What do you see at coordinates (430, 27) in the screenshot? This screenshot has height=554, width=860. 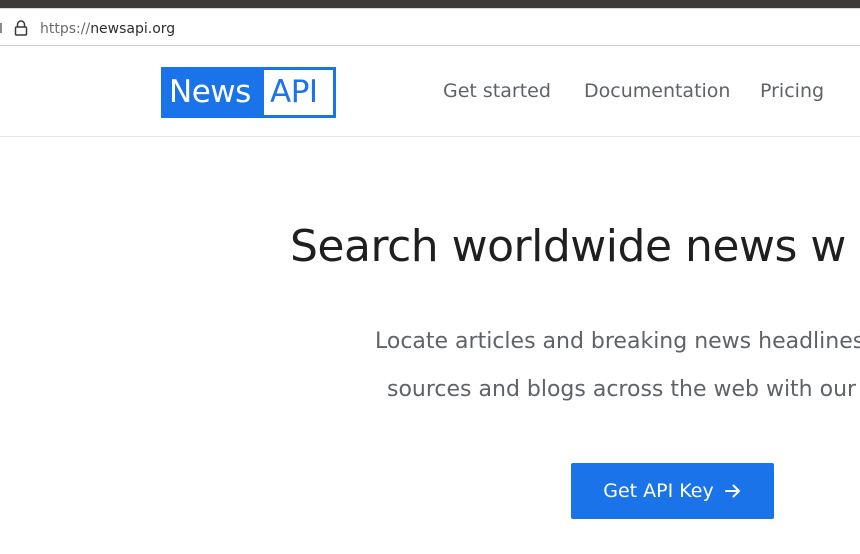 I see `address-bar: https://newsapi.org` at bounding box center [430, 27].